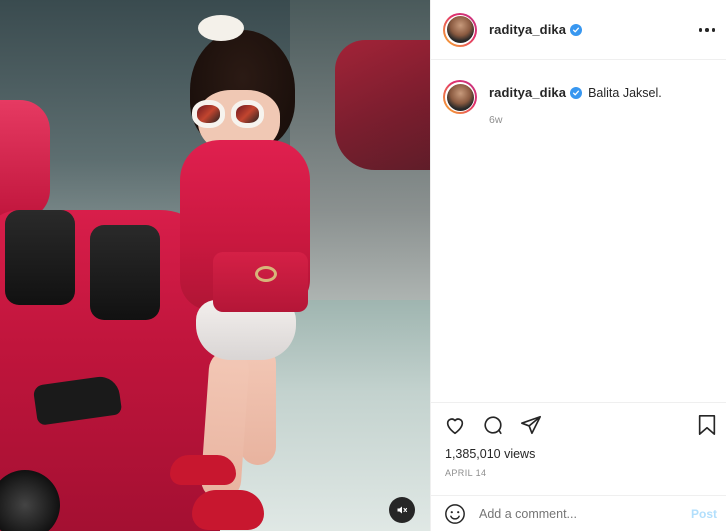 Image resolution: width=726 pixels, height=531 pixels. Describe the element at coordinates (527, 92) in the screenshot. I see `caption-username: raditya_dika` at that location.